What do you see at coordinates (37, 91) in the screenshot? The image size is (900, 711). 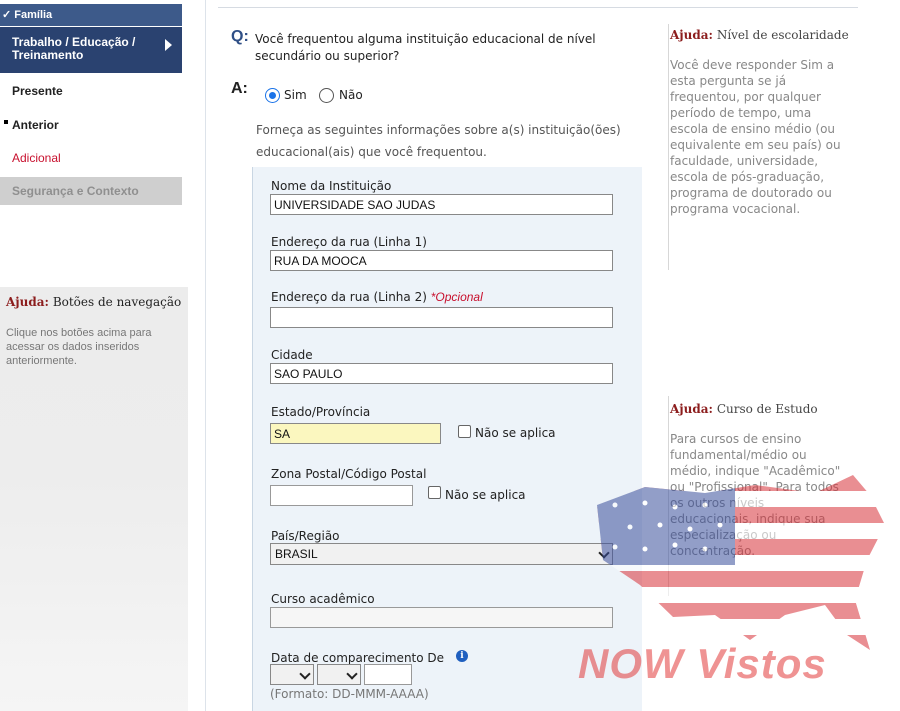 I see `sidebar-item-present: Presente` at bounding box center [37, 91].